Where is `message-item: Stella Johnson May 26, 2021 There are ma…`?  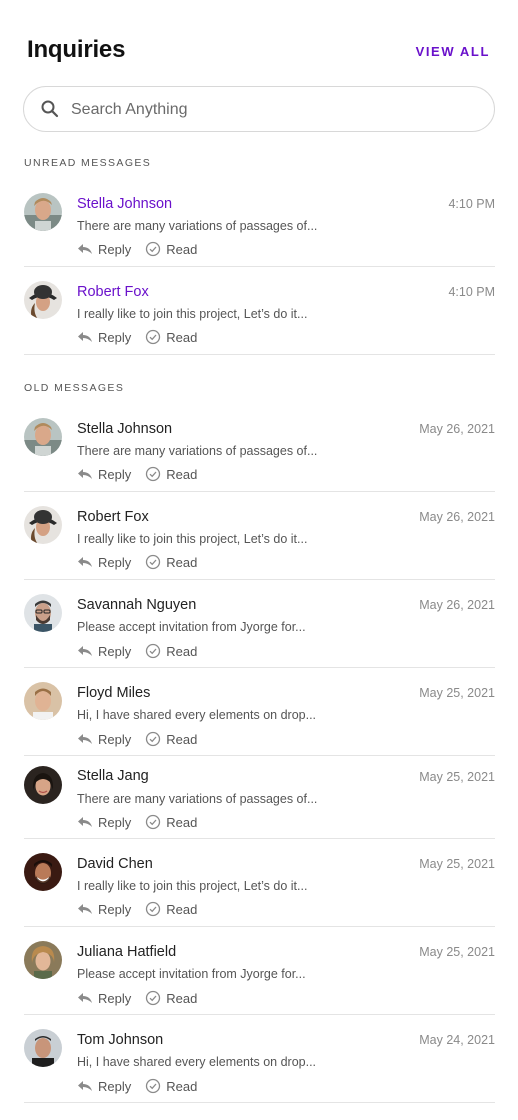
message-item: Stella Johnson May 26, 2021 There are ma… is located at coordinates (259, 448).